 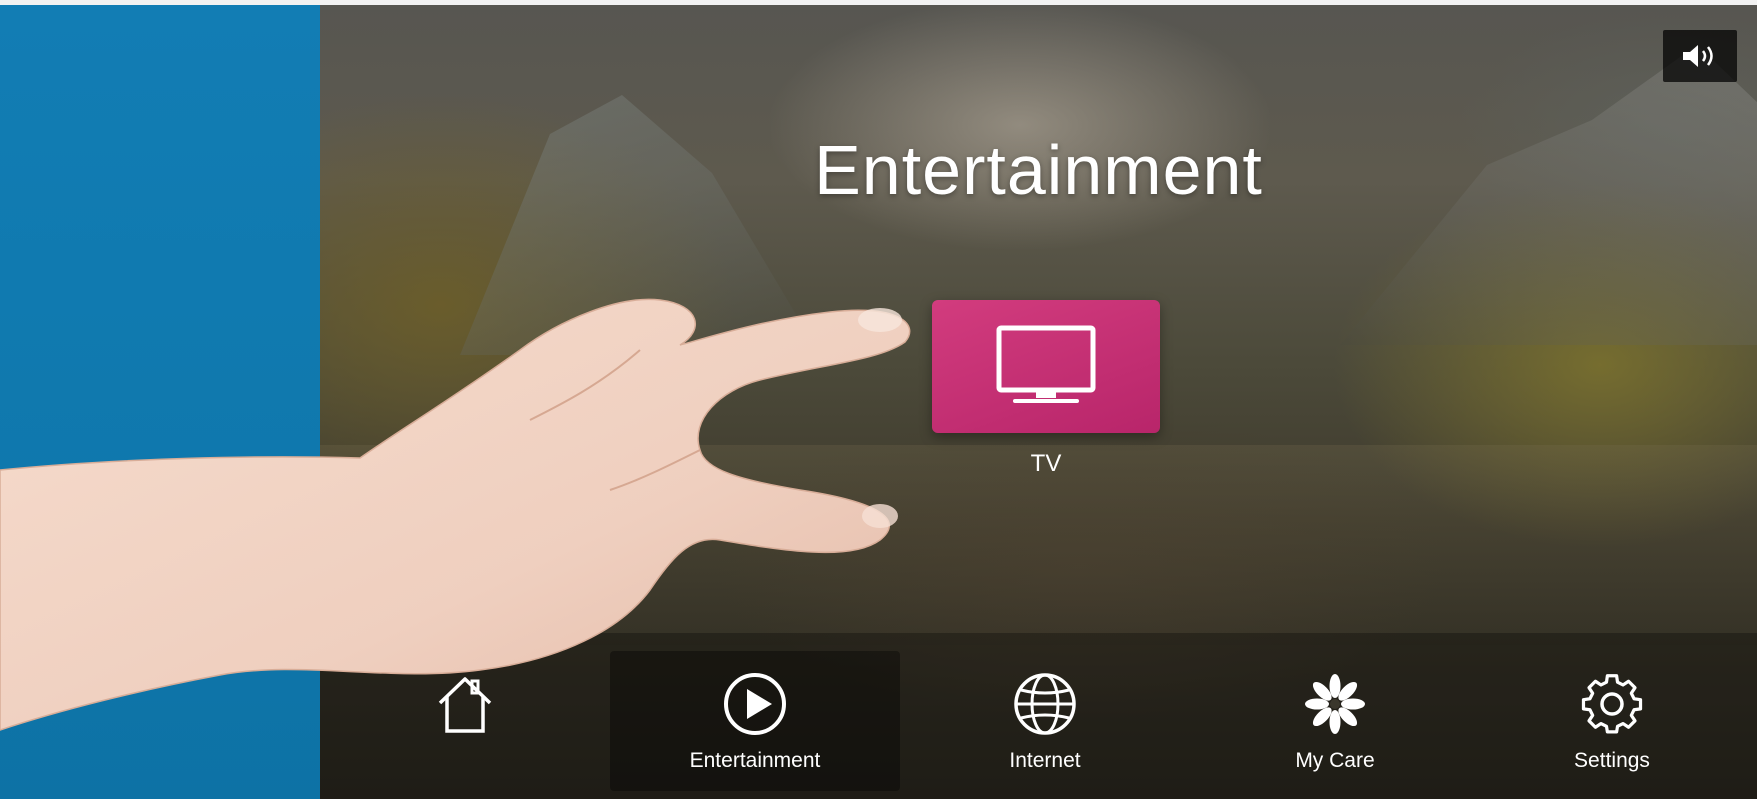 I want to click on page-title: Entertainment, so click(x=1038, y=170).